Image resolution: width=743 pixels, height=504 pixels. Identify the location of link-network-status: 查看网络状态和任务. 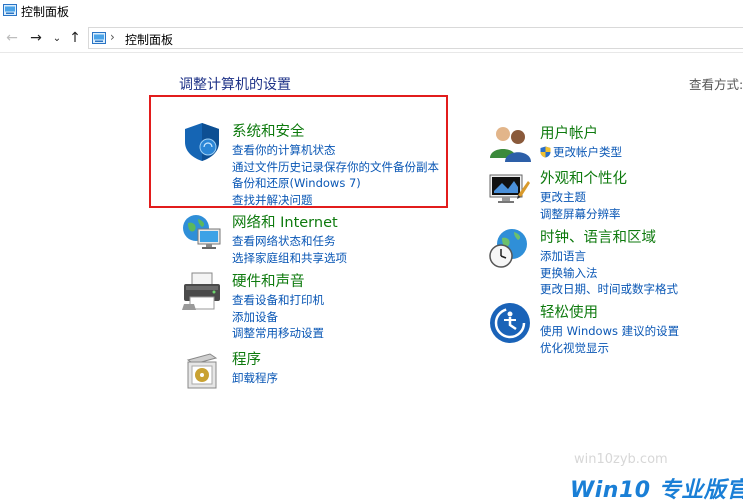
(289, 241).